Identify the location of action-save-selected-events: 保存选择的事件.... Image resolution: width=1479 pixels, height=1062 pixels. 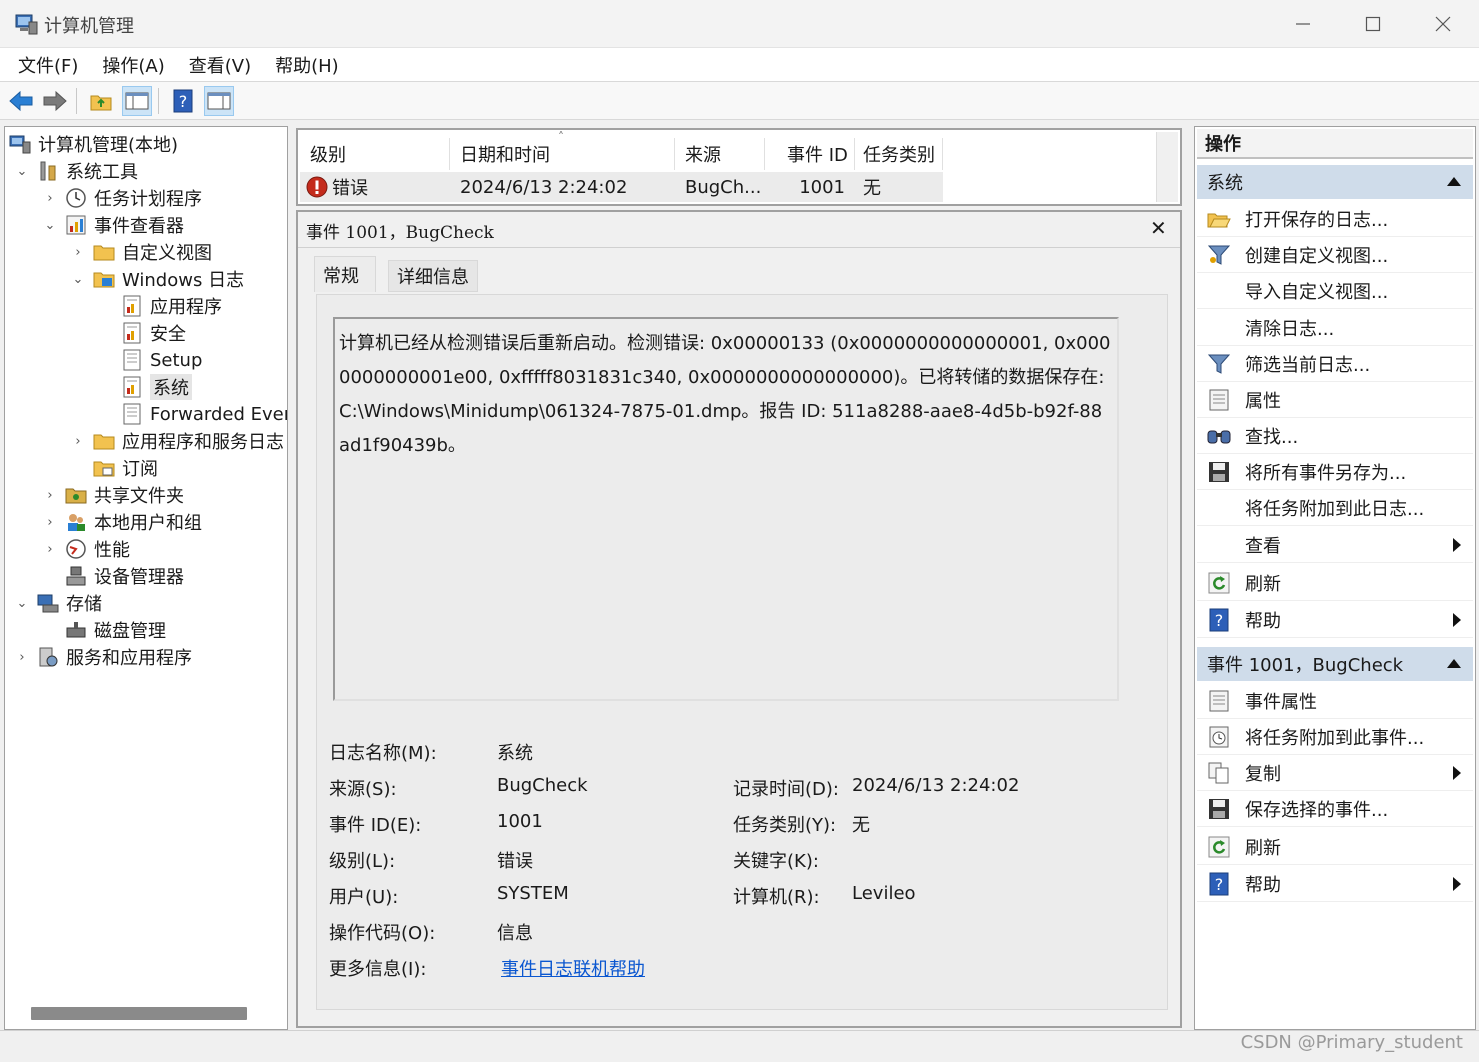
(1335, 809).